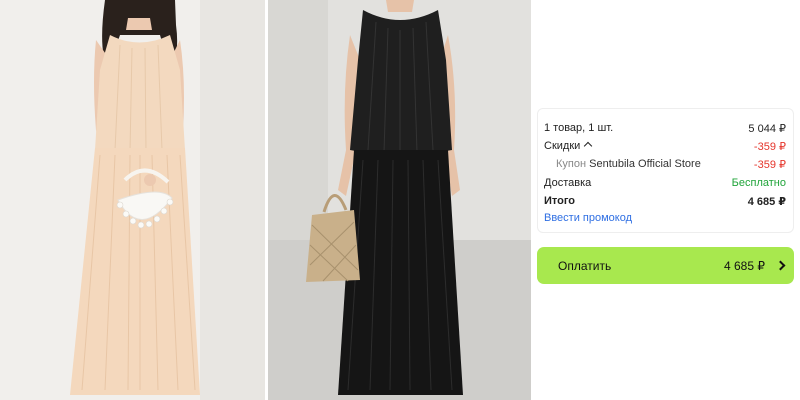 This screenshot has height=400, width=800. What do you see at coordinates (665, 183) in the screenshot?
I see `delivery-row: Доставка Бесплатно` at bounding box center [665, 183].